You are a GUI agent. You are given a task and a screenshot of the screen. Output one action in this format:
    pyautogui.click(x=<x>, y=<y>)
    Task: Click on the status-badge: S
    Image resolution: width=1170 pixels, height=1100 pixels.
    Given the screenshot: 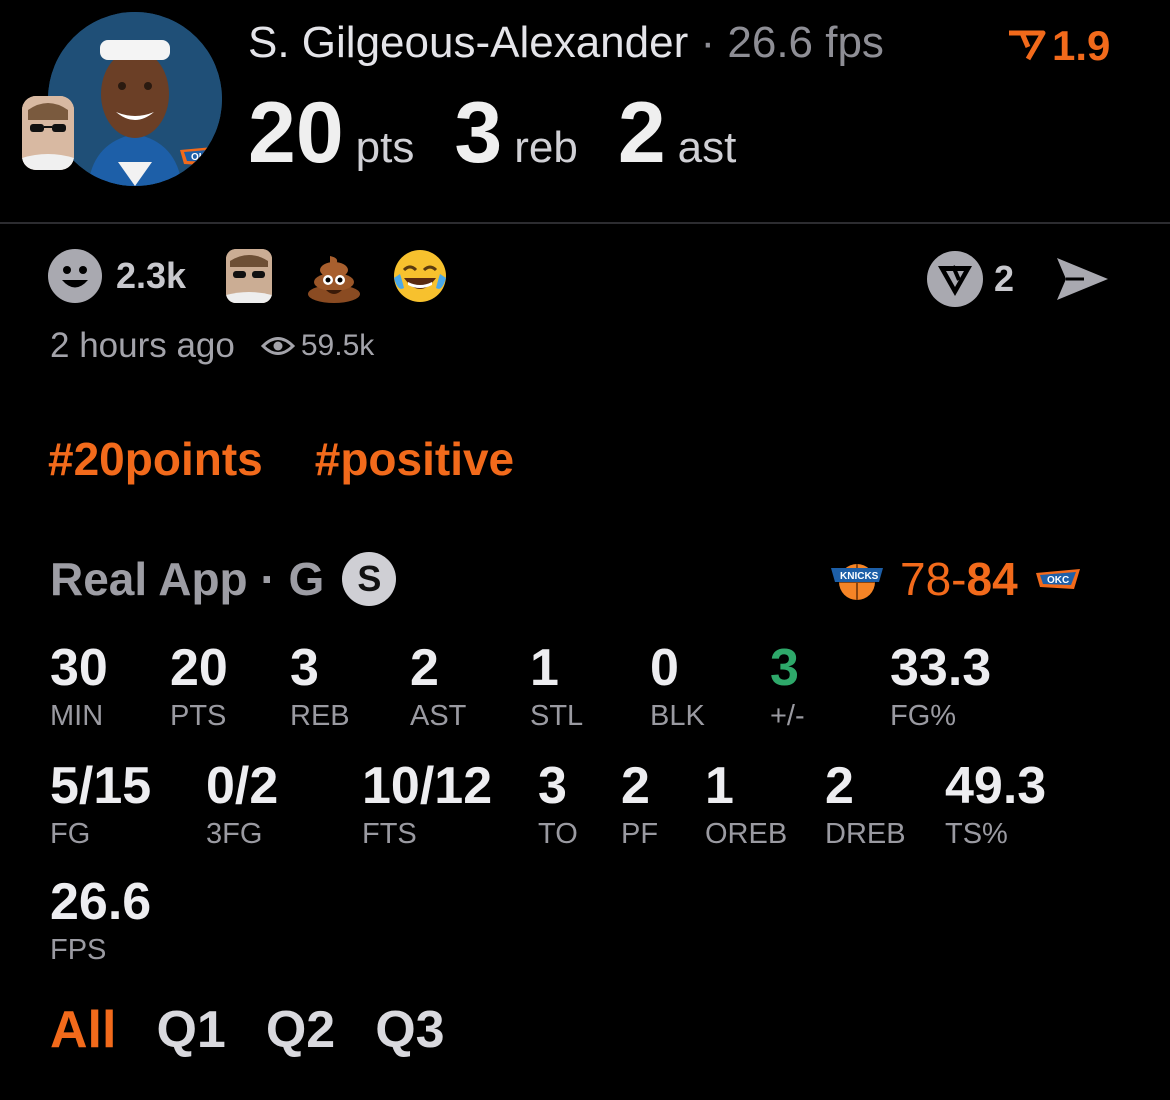 What is the action you would take?
    pyautogui.click(x=369, y=579)
    